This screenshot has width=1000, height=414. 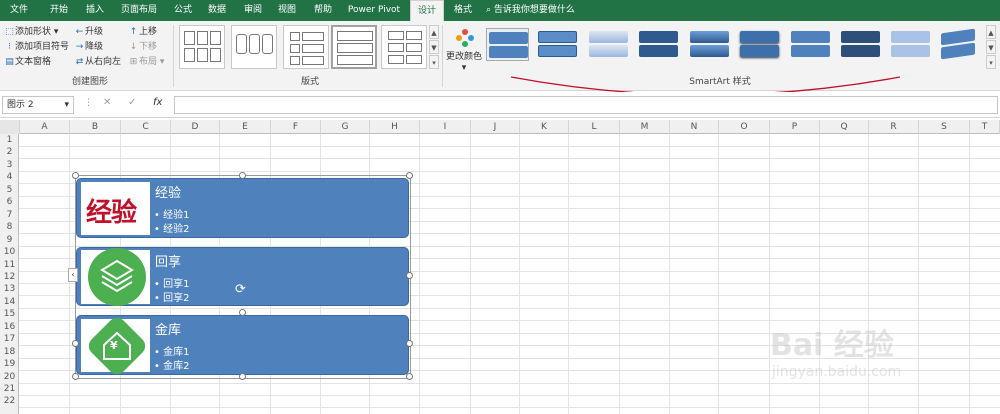 What do you see at coordinates (9, 152) in the screenshot?
I see `row-header-2: 2` at bounding box center [9, 152].